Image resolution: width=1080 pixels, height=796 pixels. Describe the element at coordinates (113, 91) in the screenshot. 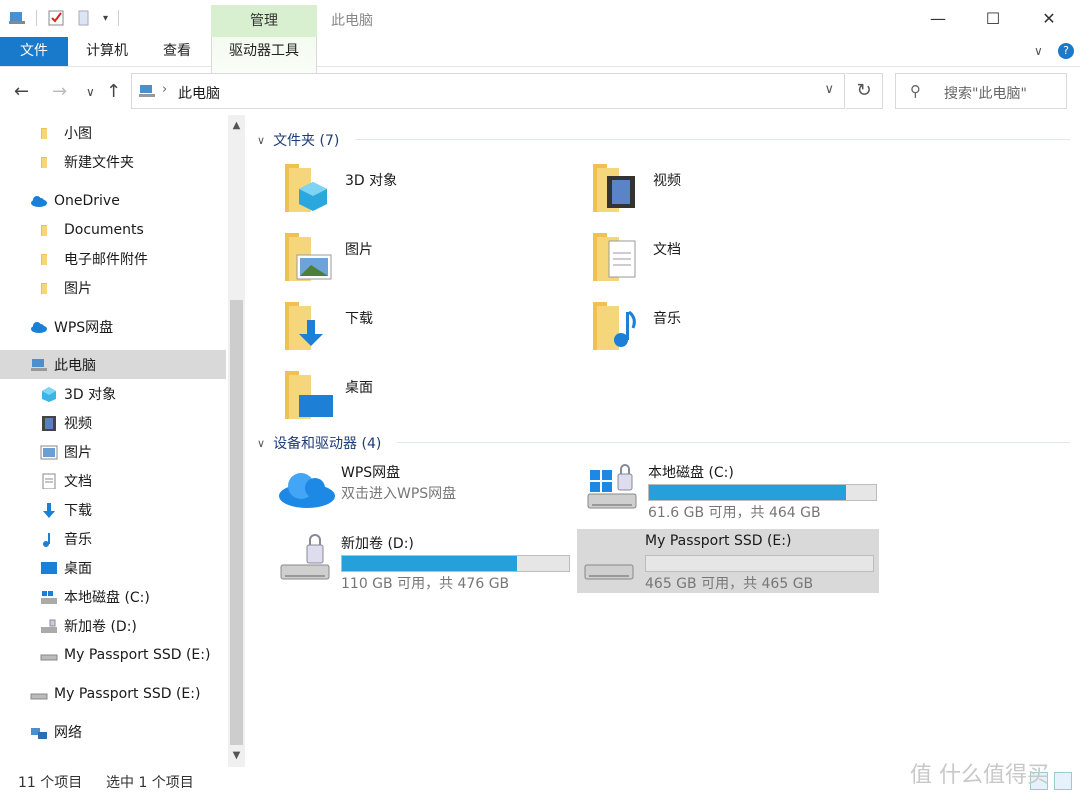

I see `up-arrow-icon: ↑` at that location.